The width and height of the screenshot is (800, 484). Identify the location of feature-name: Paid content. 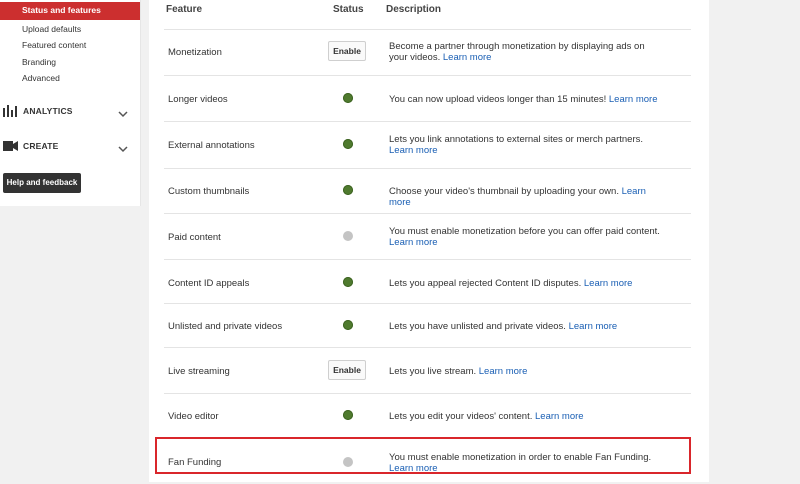
(194, 237).